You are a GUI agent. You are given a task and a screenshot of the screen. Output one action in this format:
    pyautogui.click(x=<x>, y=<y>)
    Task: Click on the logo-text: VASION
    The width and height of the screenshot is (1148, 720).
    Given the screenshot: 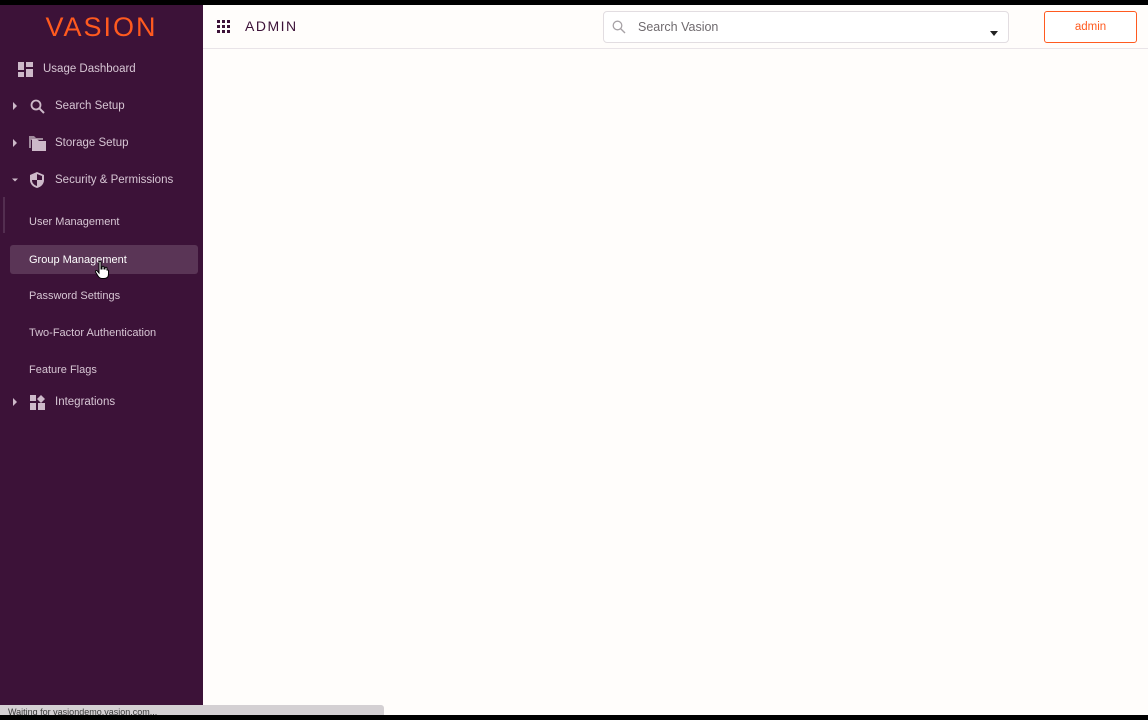 What is the action you would take?
    pyautogui.click(x=101, y=27)
    